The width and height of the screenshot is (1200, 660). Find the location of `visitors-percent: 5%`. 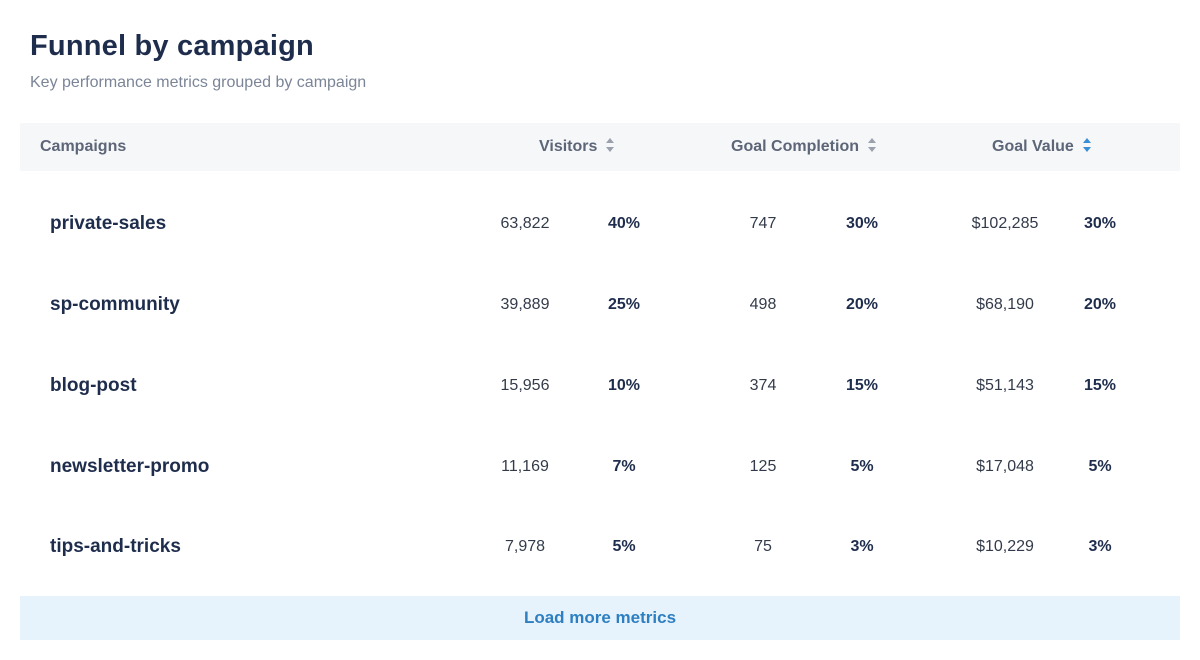

visitors-percent: 5% is located at coordinates (624, 546).